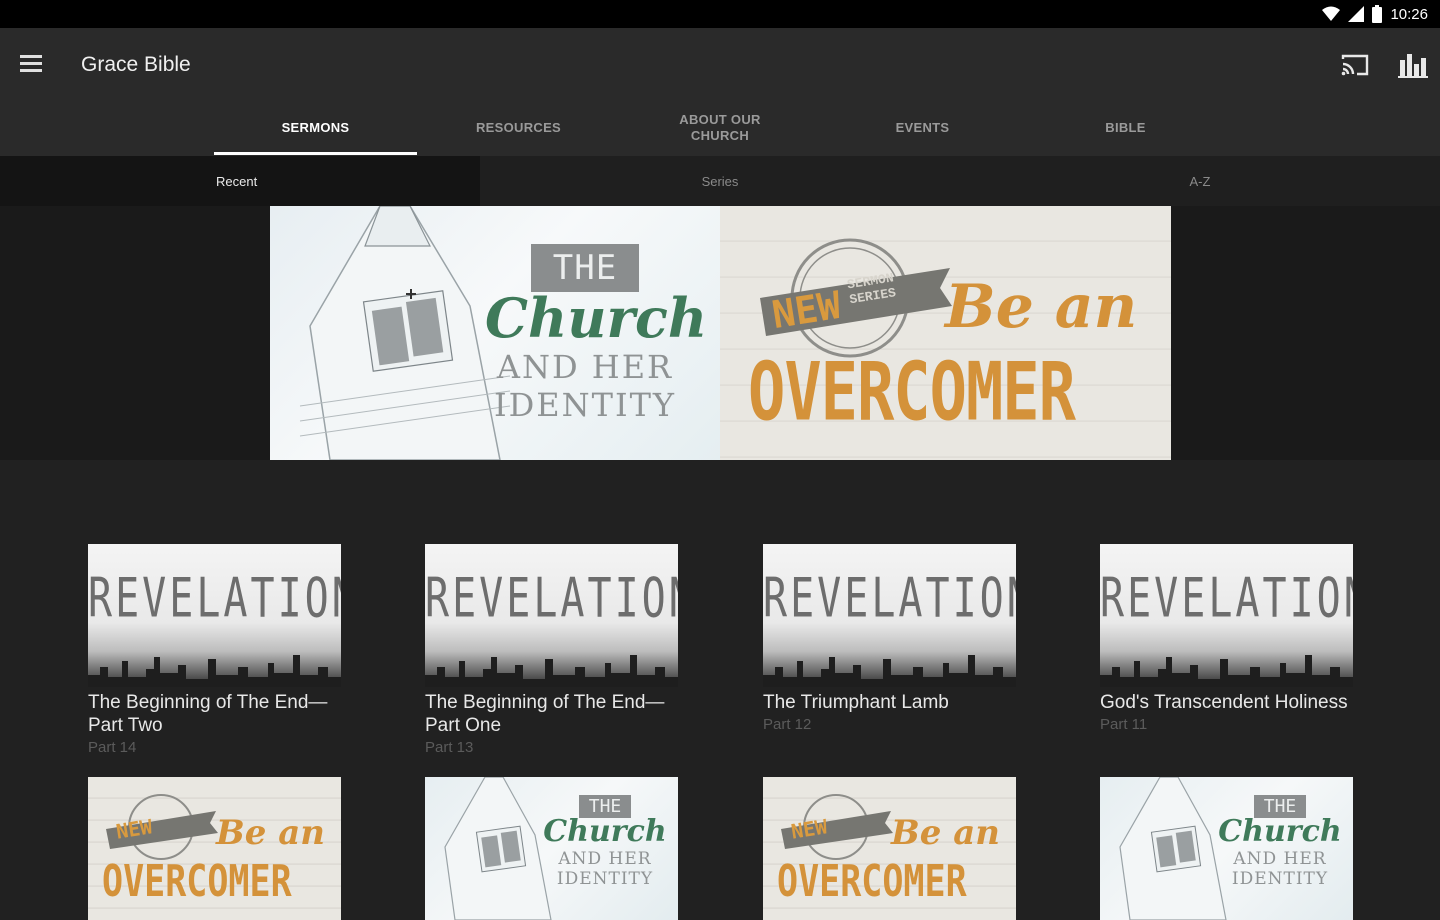  Describe the element at coordinates (1356, 14) in the screenshot. I see `signal-icon` at that location.